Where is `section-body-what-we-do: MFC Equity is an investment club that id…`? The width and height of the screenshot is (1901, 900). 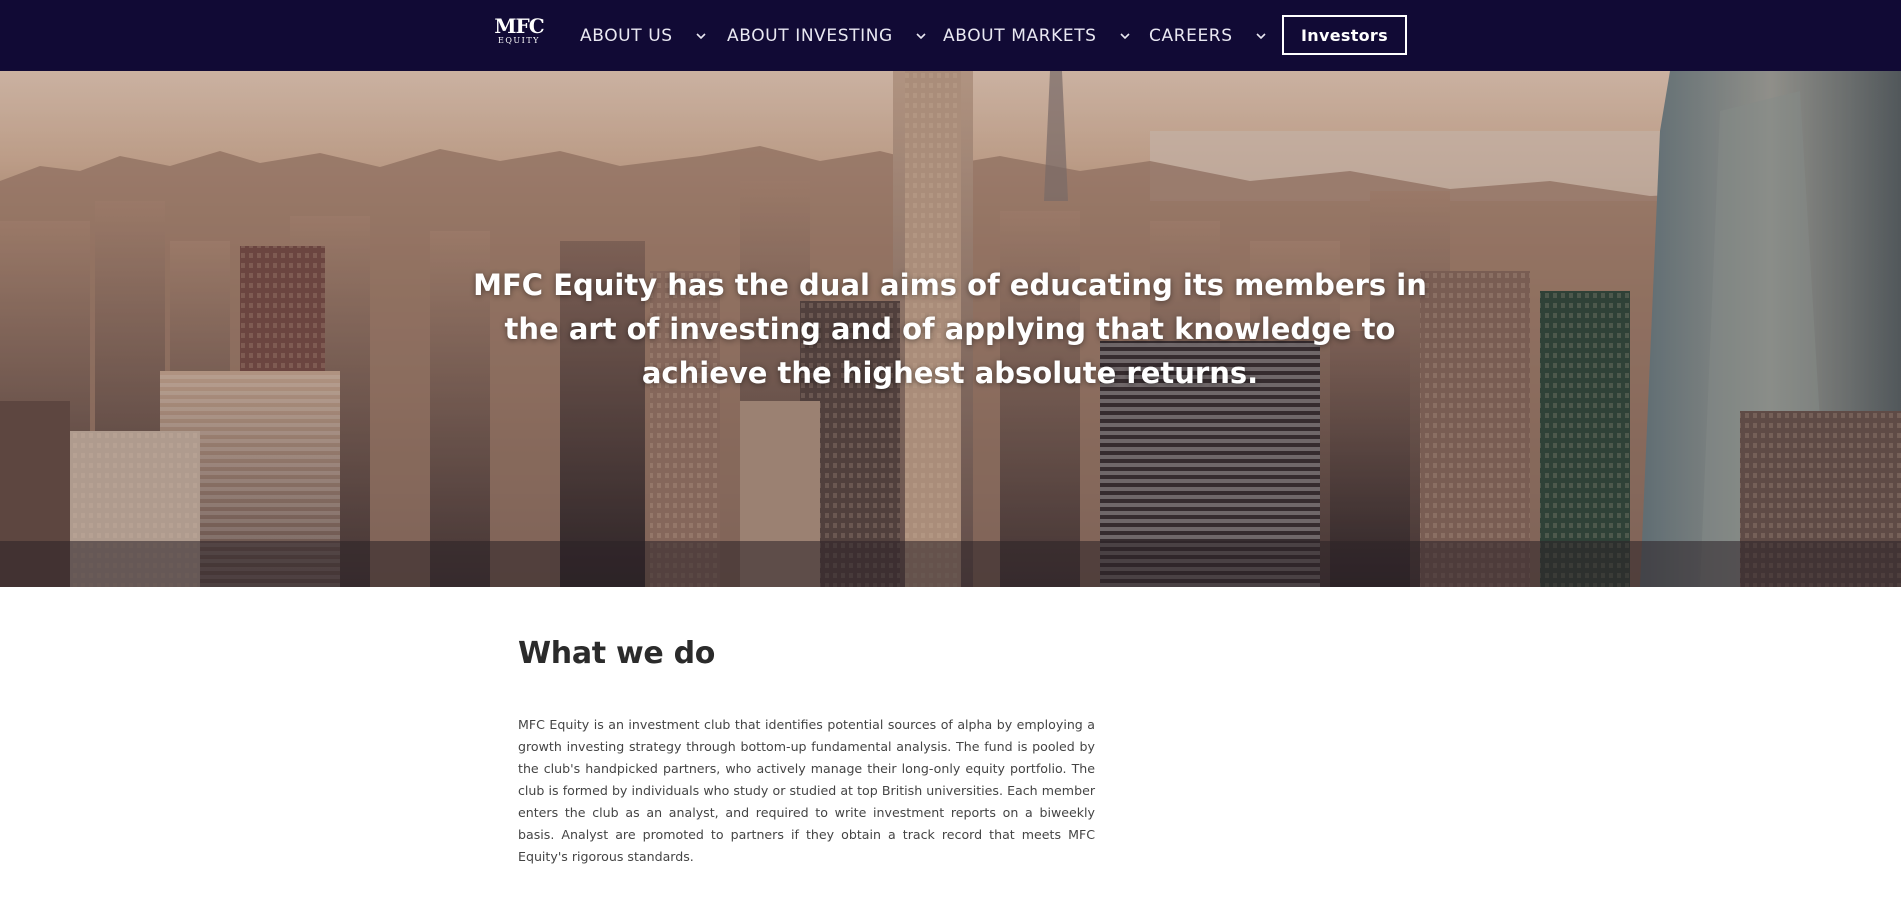
section-body-what-we-do: MFC Equity is an investment club that id… is located at coordinates (806, 790).